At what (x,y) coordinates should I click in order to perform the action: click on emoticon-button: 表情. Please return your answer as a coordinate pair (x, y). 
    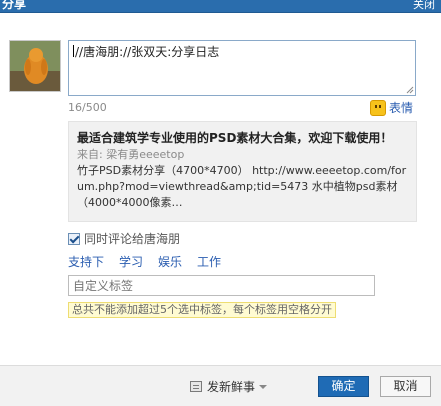
    Looking at the image, I should click on (391, 107).